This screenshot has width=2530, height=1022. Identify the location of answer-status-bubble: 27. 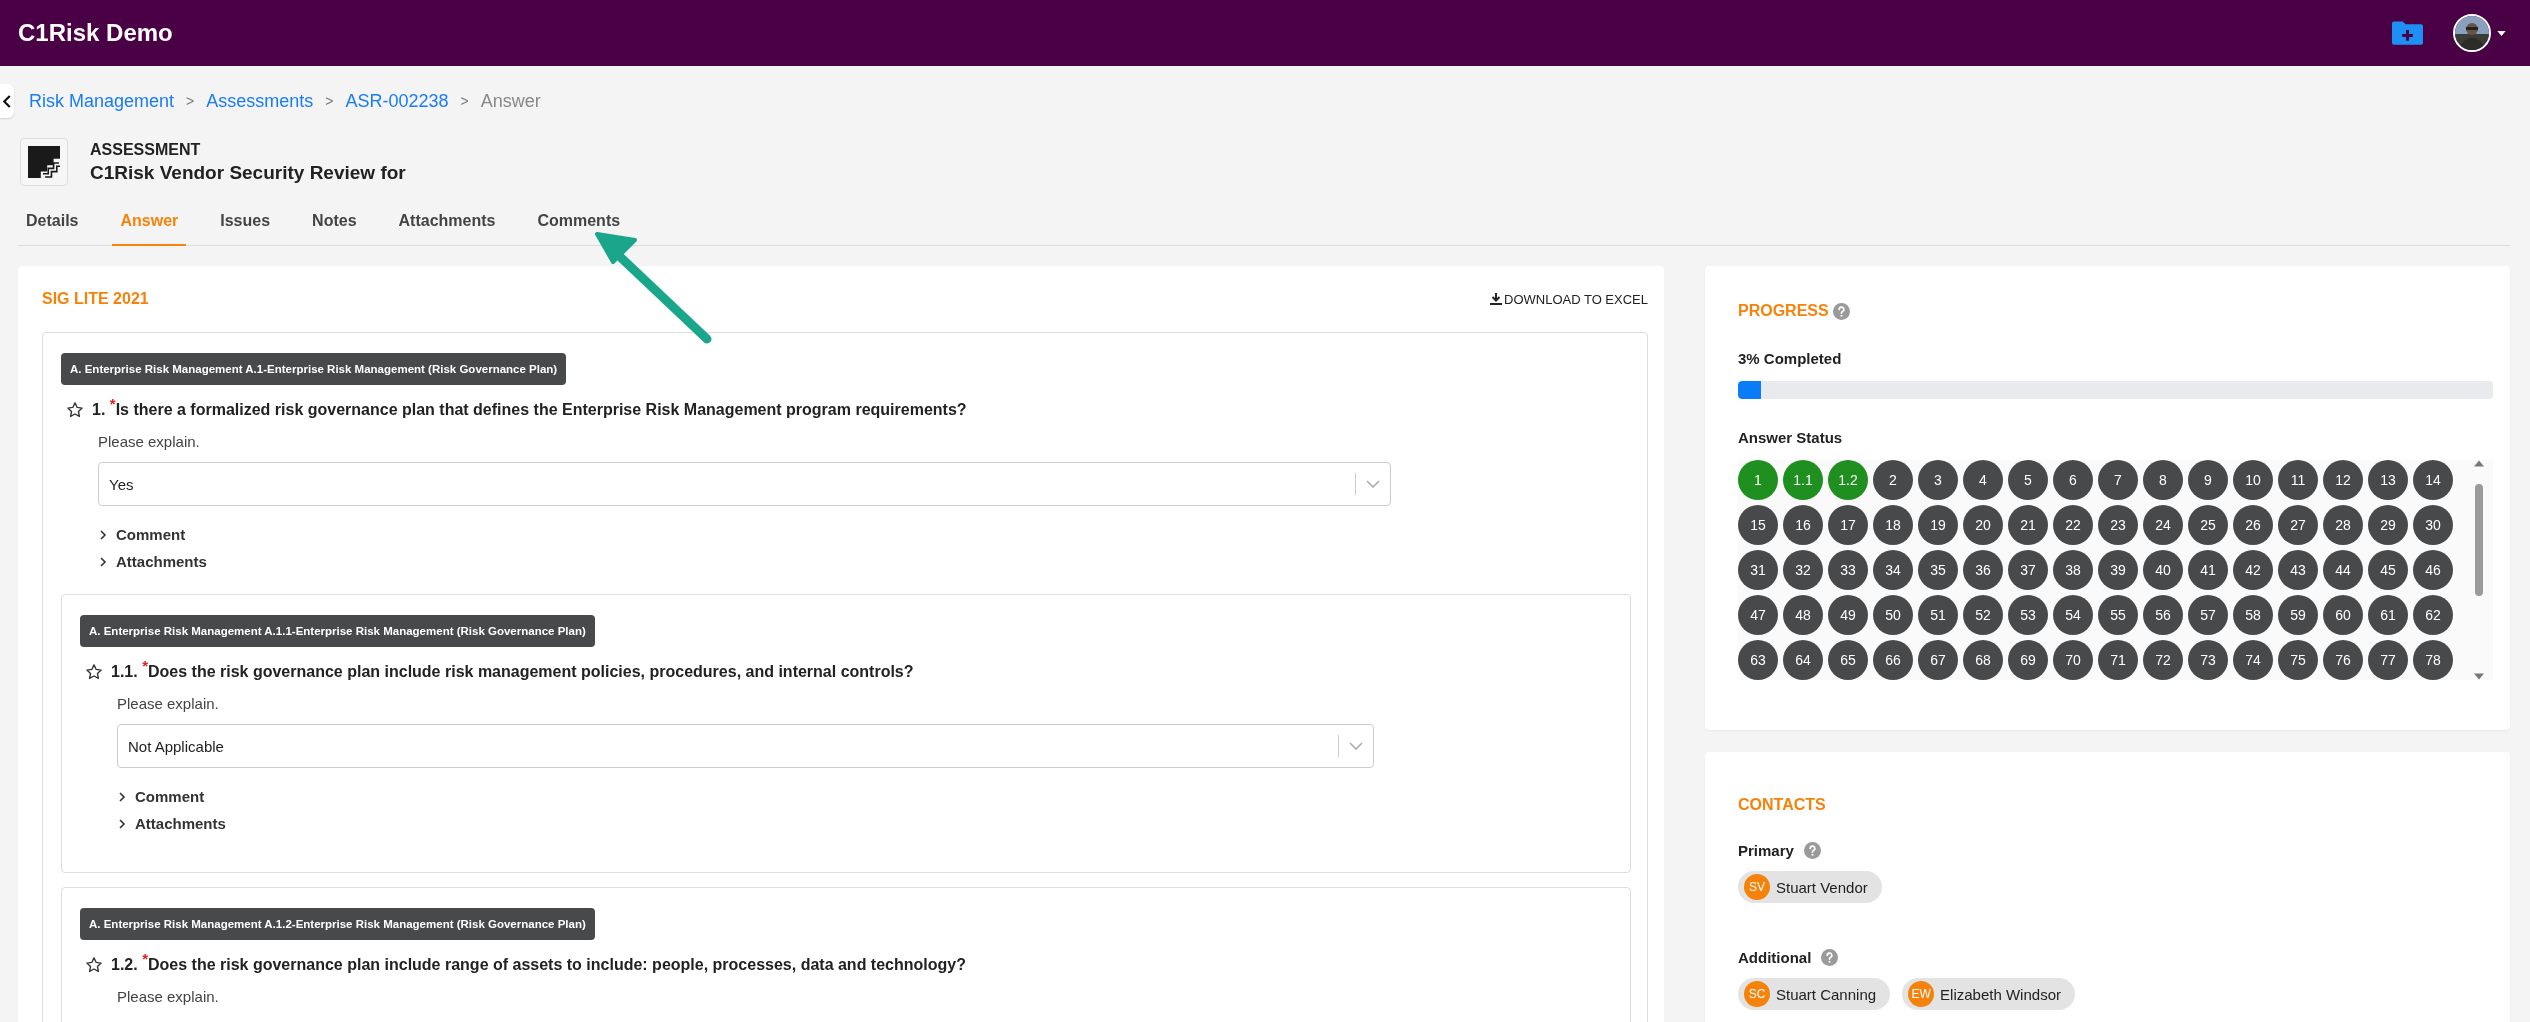
(2298, 525).